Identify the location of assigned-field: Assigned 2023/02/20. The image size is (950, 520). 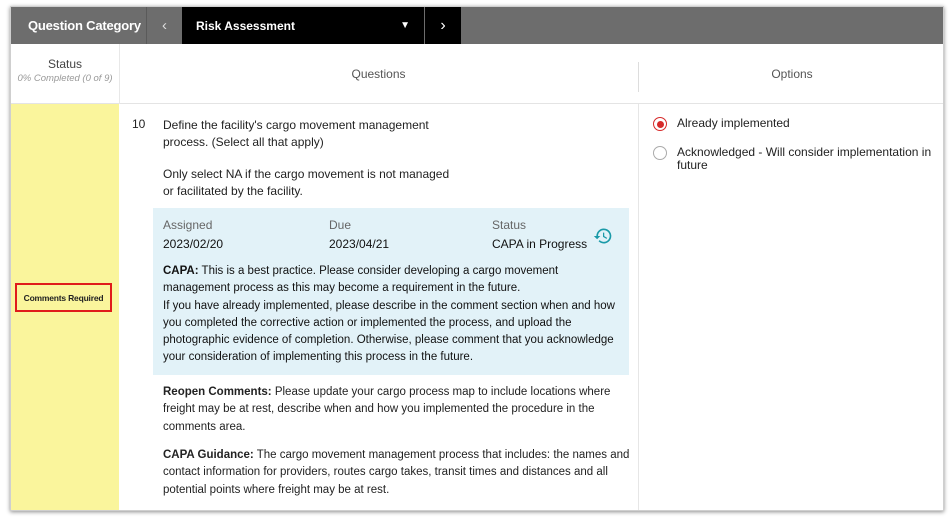
(193, 234).